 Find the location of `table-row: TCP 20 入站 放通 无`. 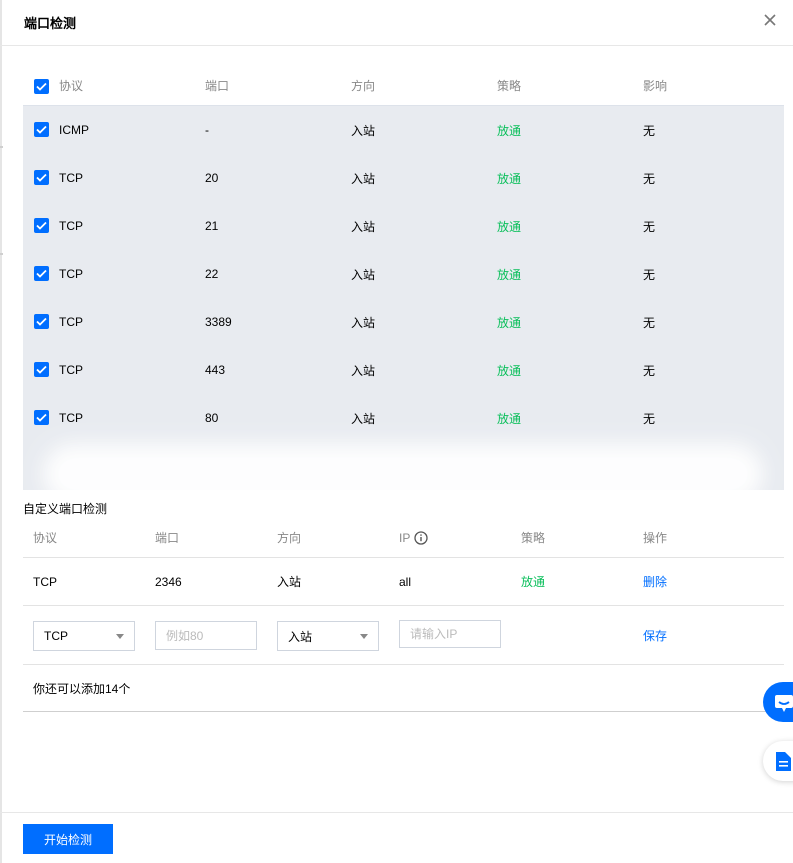

table-row: TCP 20 入站 放通 无 is located at coordinates (403, 178).